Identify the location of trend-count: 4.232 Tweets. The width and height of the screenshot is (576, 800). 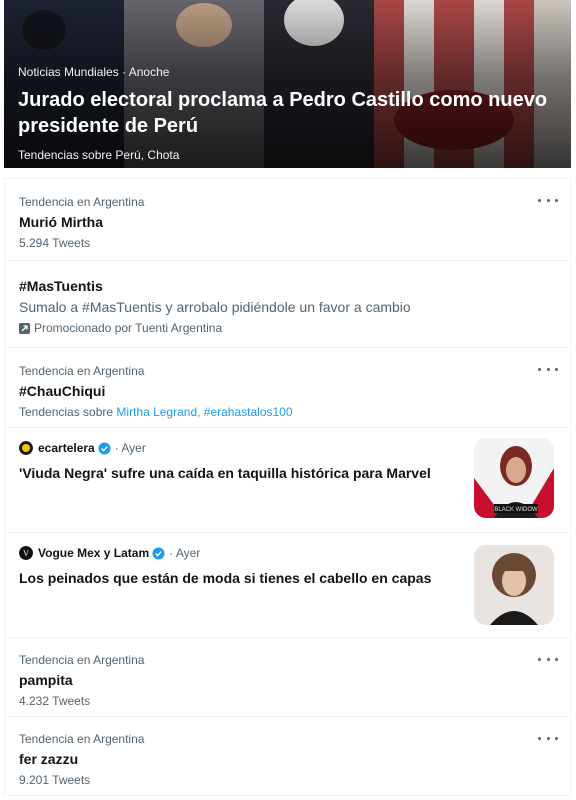
(55, 701).